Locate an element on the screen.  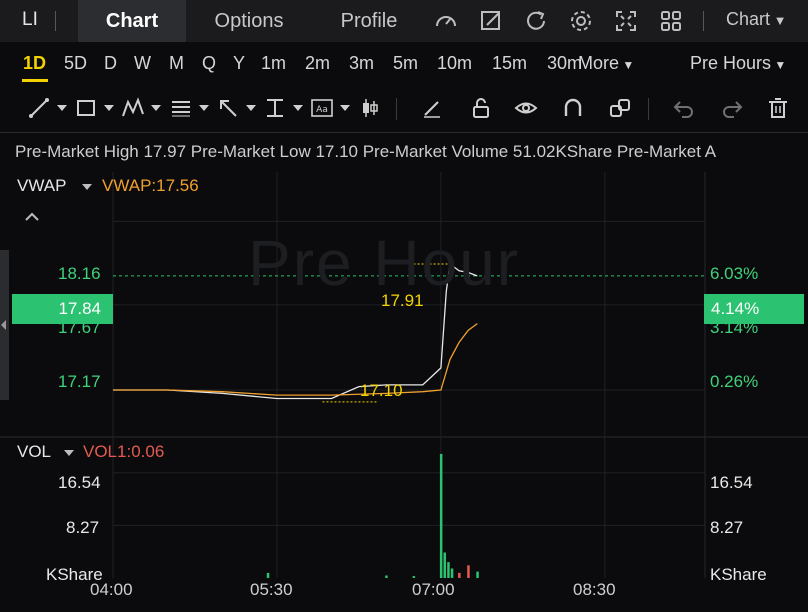
session-watermark: Pre Hour is located at coordinates (384, 263).